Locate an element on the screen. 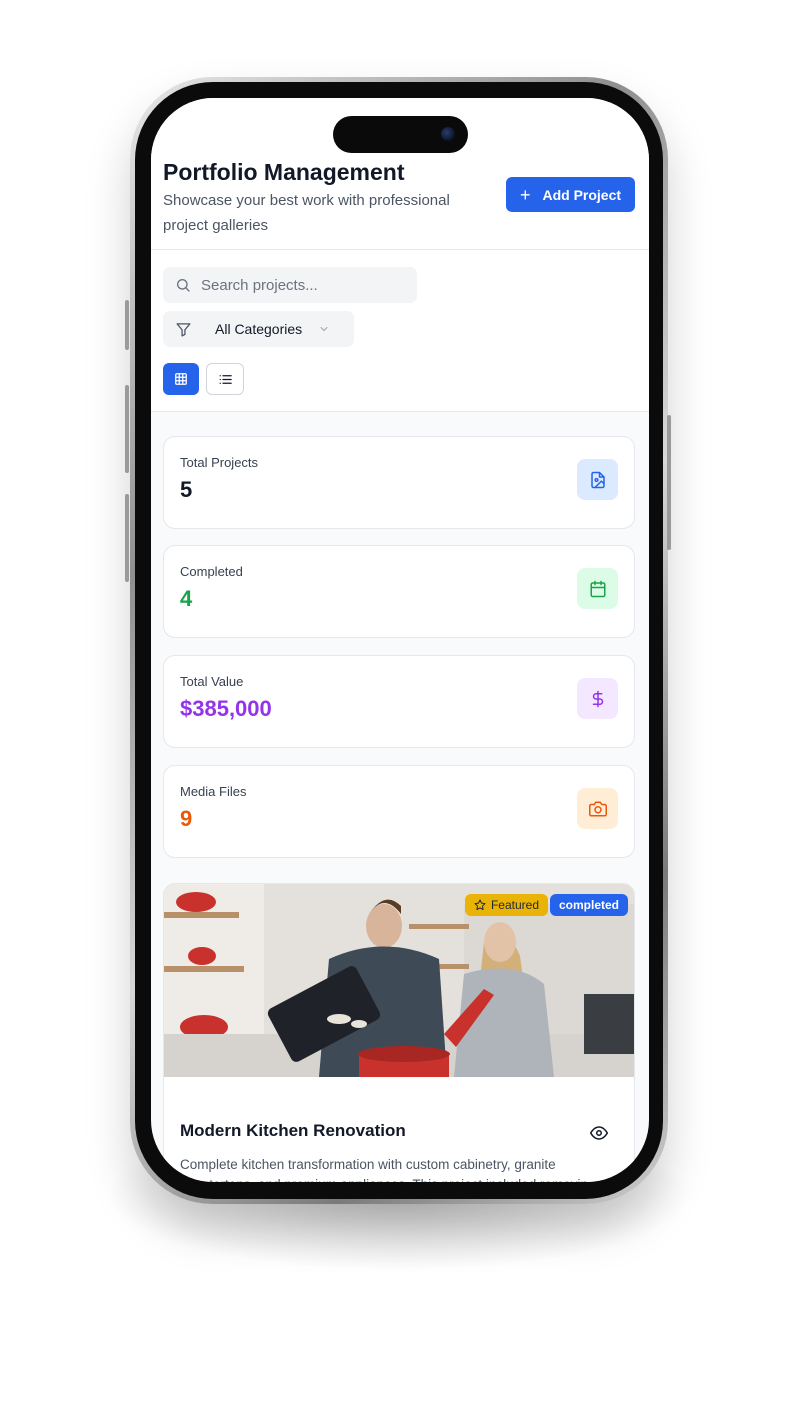  power-button is located at coordinates (669, 482).